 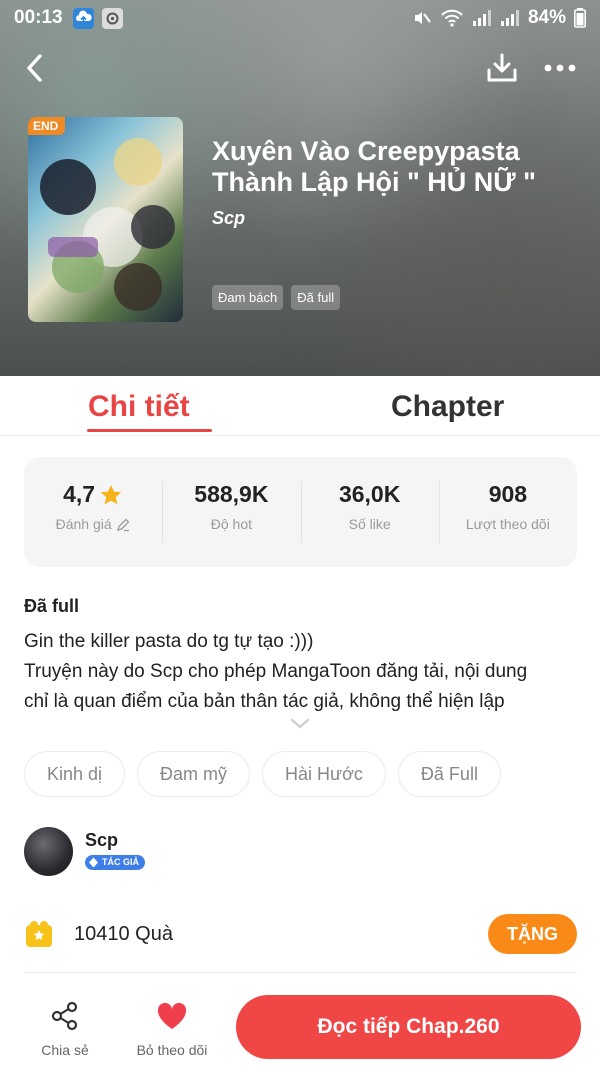 What do you see at coordinates (102, 839) in the screenshot?
I see `author-name: Scp` at bounding box center [102, 839].